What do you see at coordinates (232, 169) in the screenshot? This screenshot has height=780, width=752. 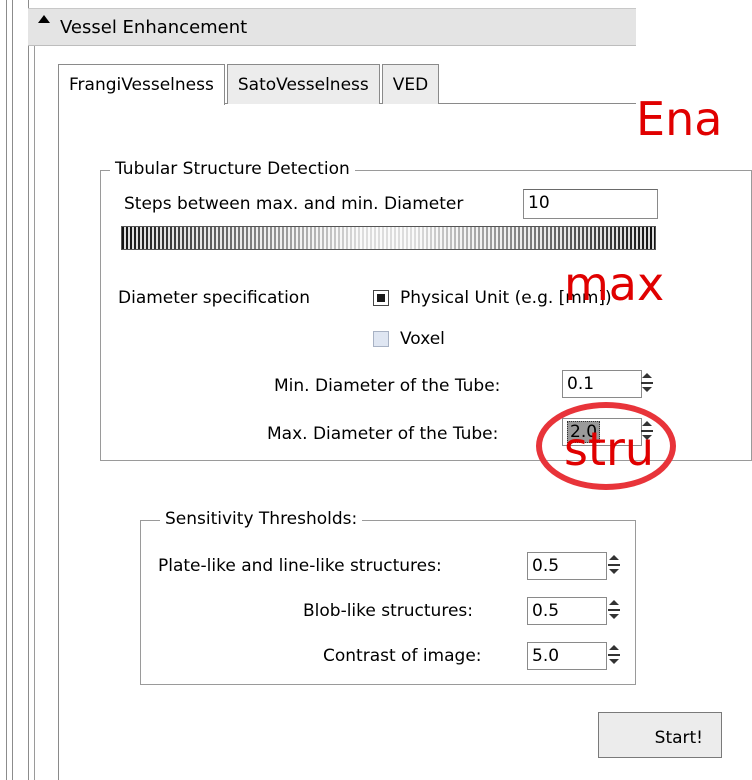 I see `tubular-structure-legend: Tubular Structure Detection` at bounding box center [232, 169].